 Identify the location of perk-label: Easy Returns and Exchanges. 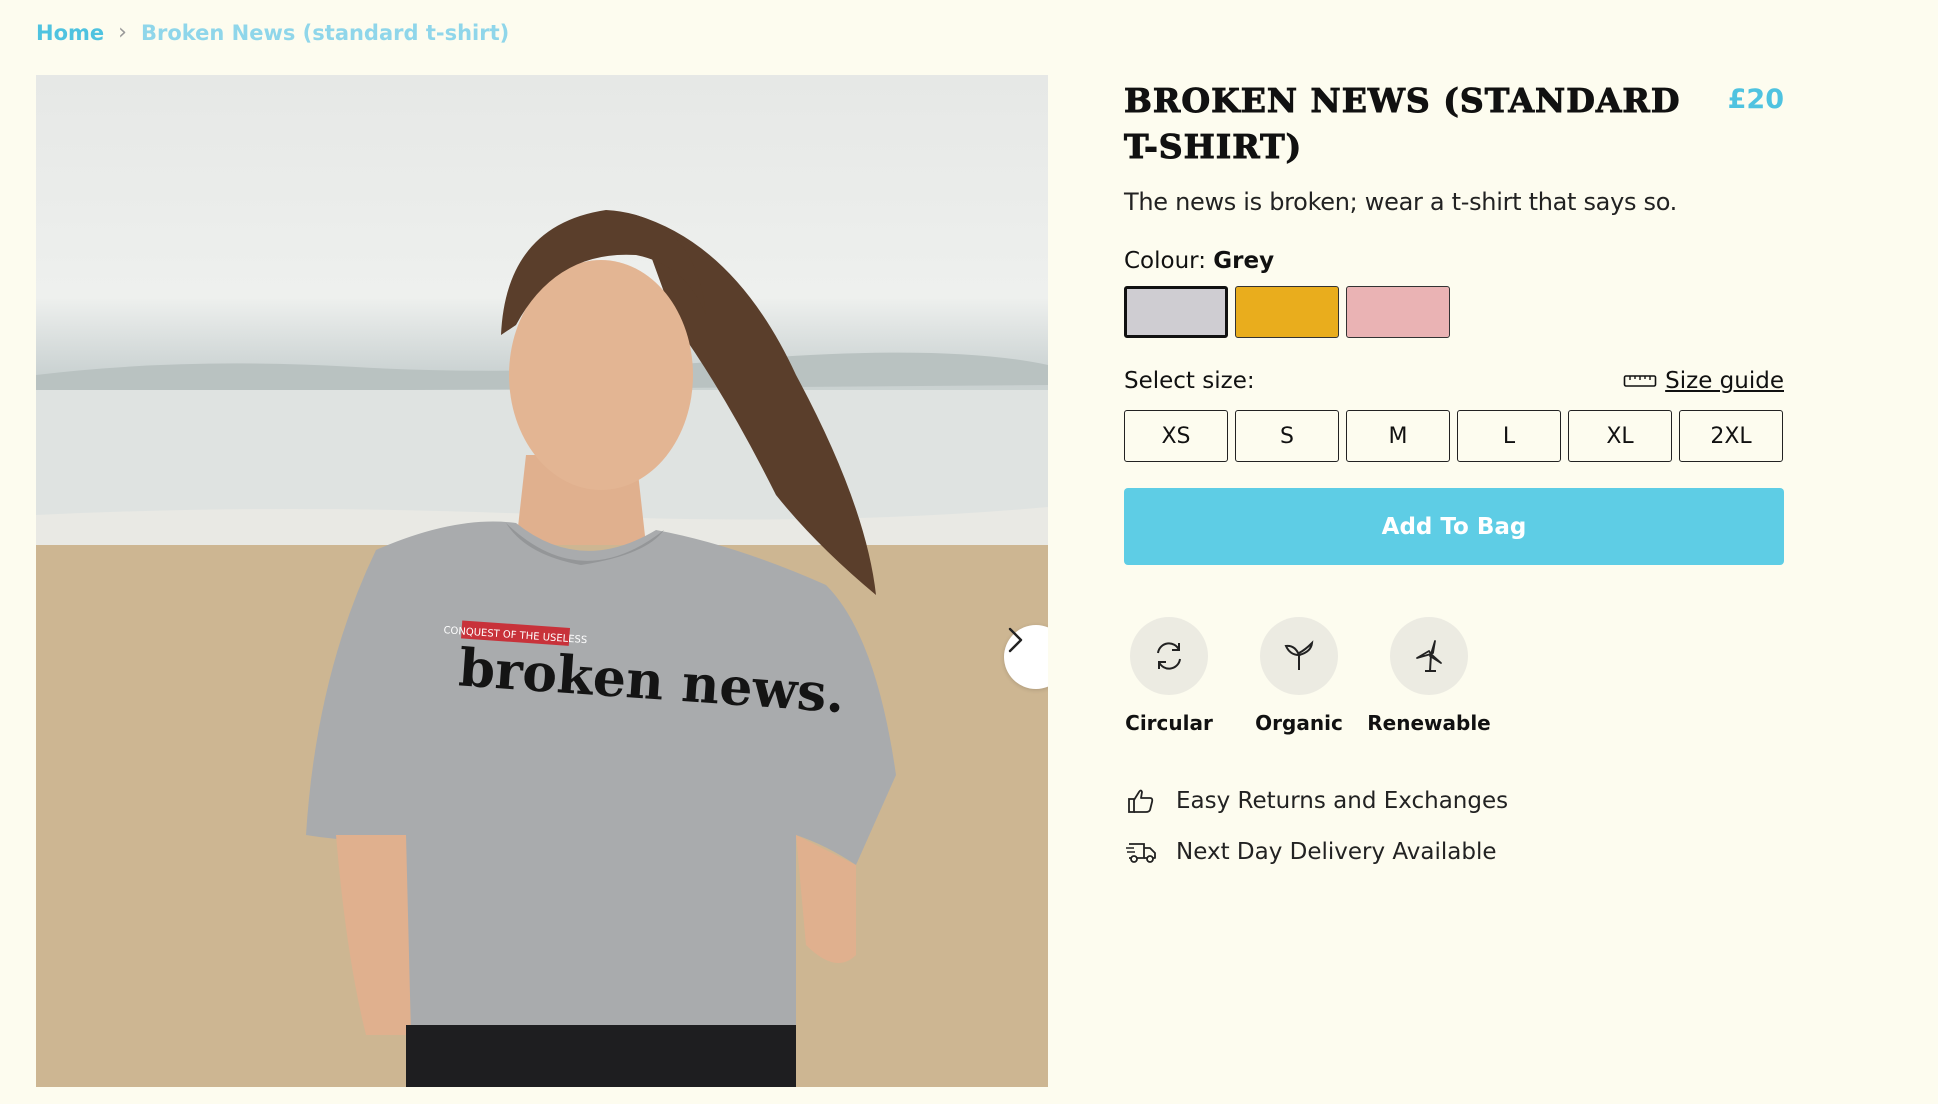
(1342, 800).